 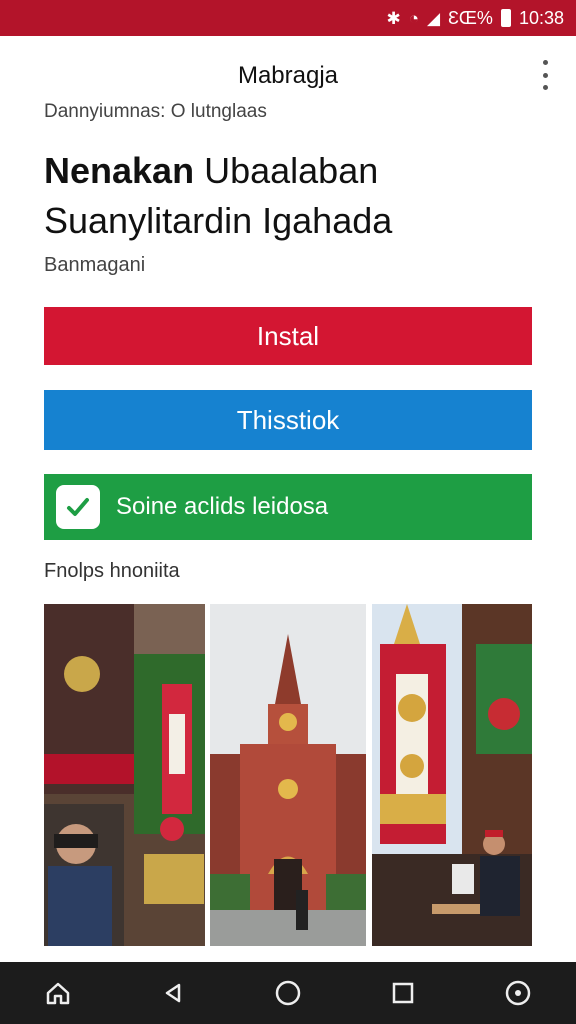 I want to click on install-button: Instal, so click(x=288, y=336).